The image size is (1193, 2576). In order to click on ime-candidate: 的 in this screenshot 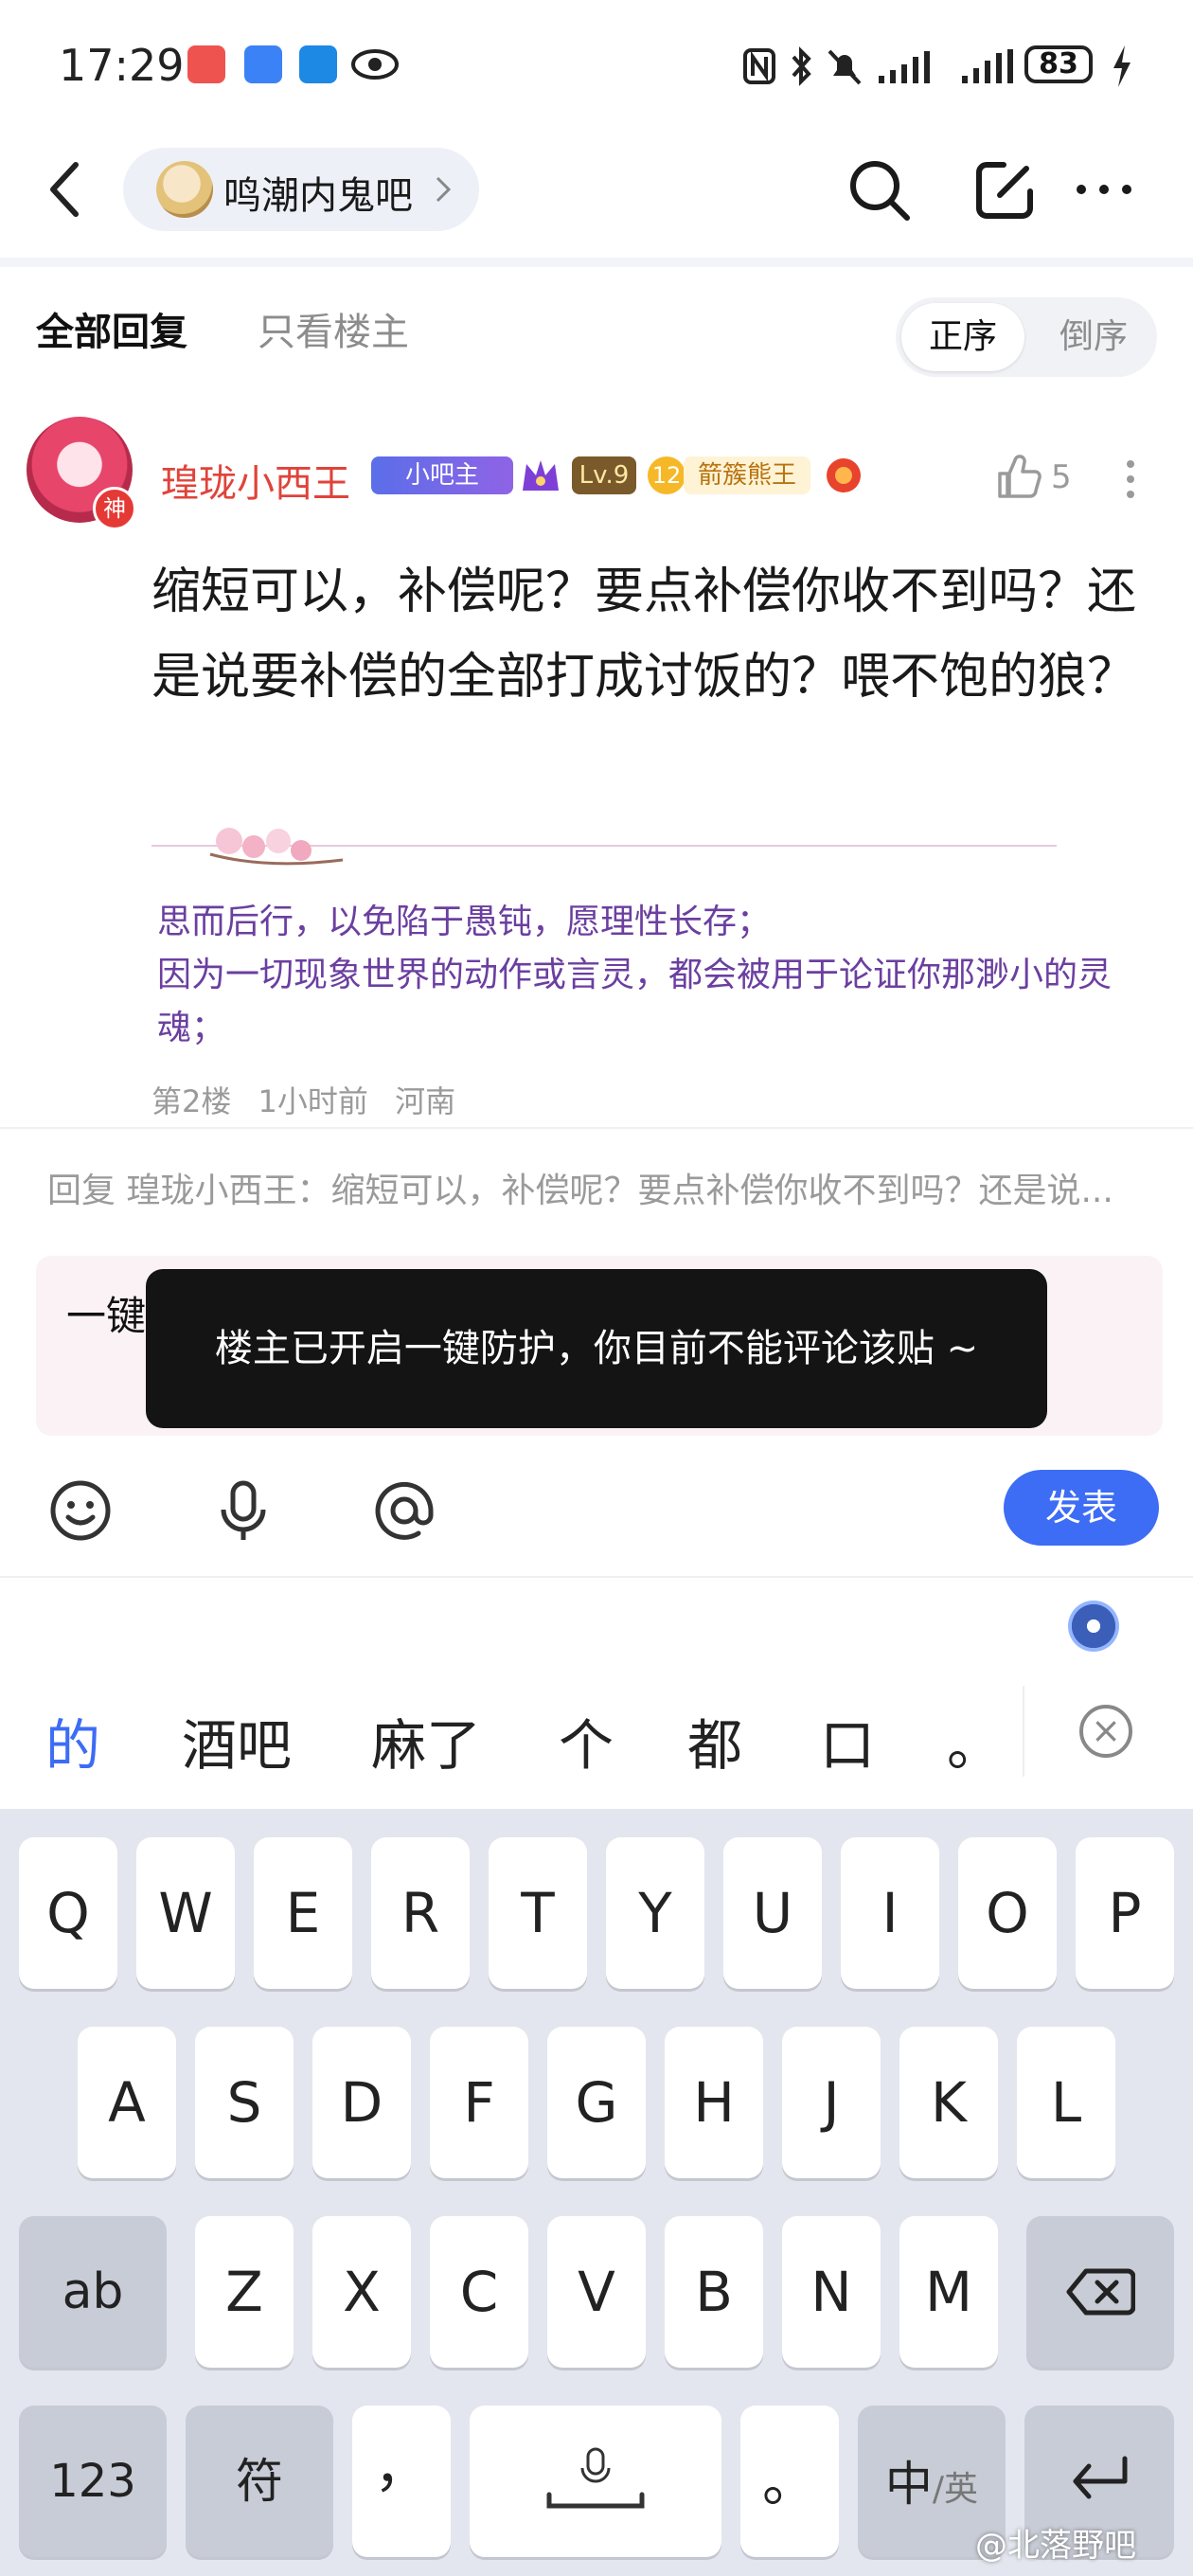, I will do `click(72, 1740)`.